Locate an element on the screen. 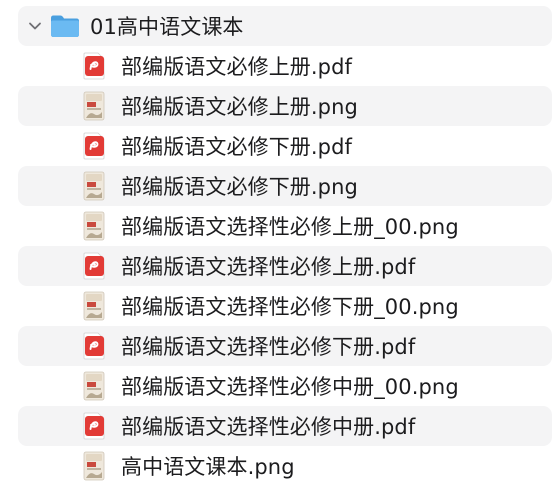 The height and width of the screenshot is (492, 552). file-row: 部编版语文必修上册.png is located at coordinates (285, 106).